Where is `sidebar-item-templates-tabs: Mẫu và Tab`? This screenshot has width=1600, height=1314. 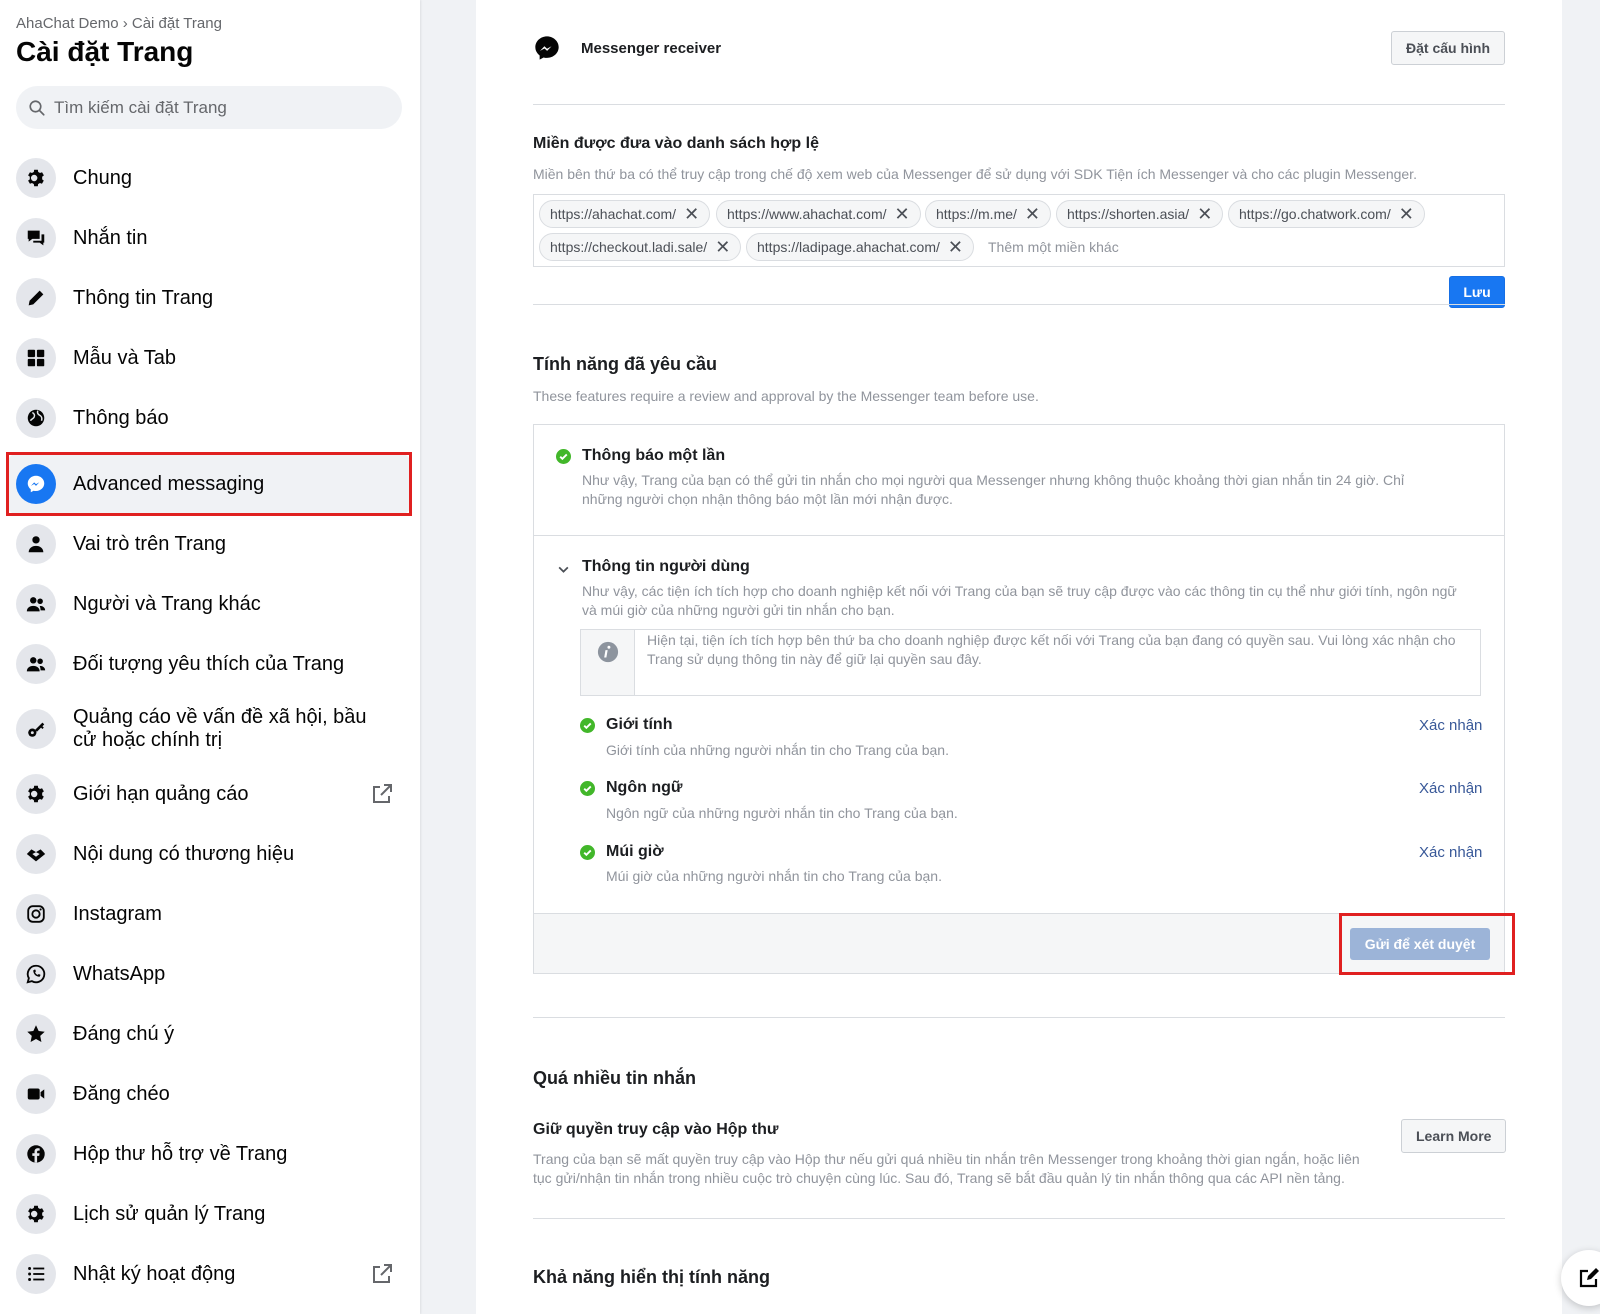
sidebar-item-templates-tabs: Mẫu và Tab is located at coordinates (209, 358).